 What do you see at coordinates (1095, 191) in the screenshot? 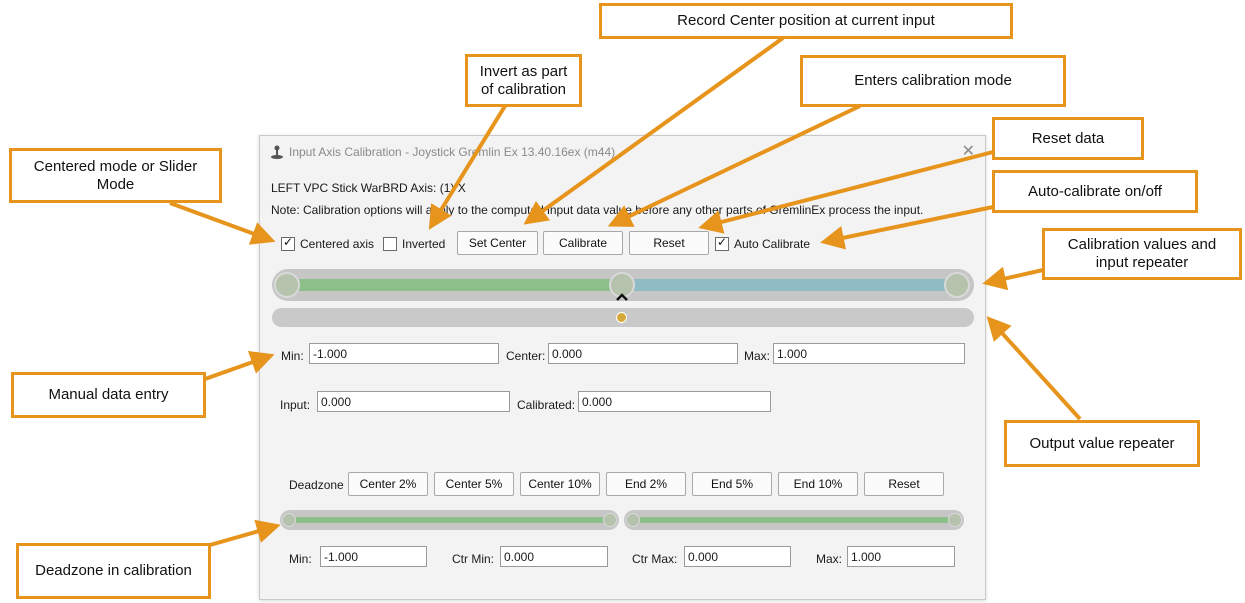
I see `callout-auto-calibrate: Auto-calibrate on/off` at bounding box center [1095, 191].